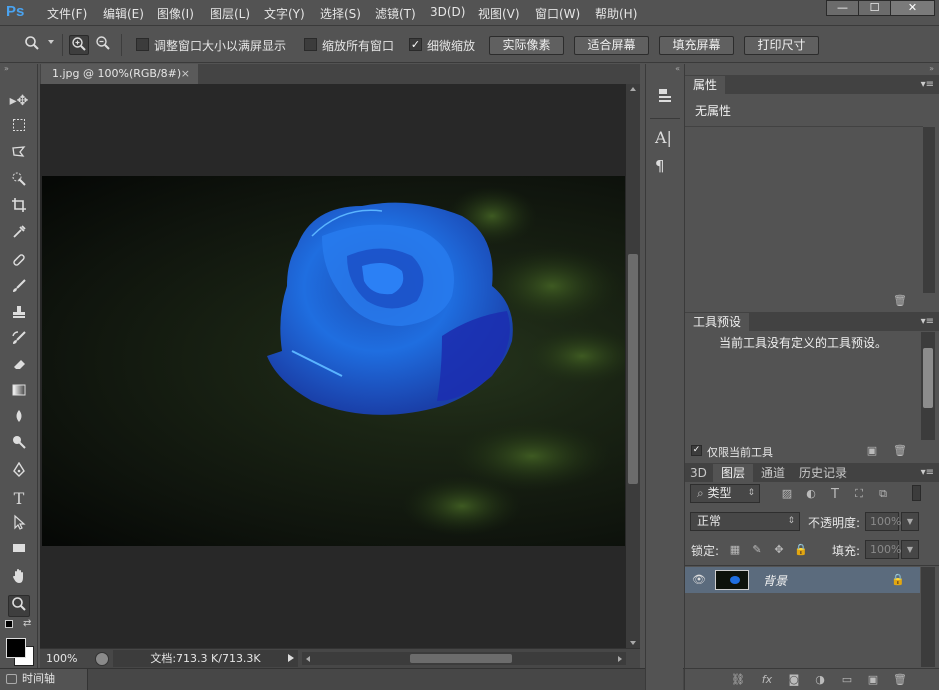 Image resolution: width=939 pixels, height=690 pixels. What do you see at coordinates (664, 68) in the screenshot?
I see `collapse-strip-icon: «` at bounding box center [664, 68].